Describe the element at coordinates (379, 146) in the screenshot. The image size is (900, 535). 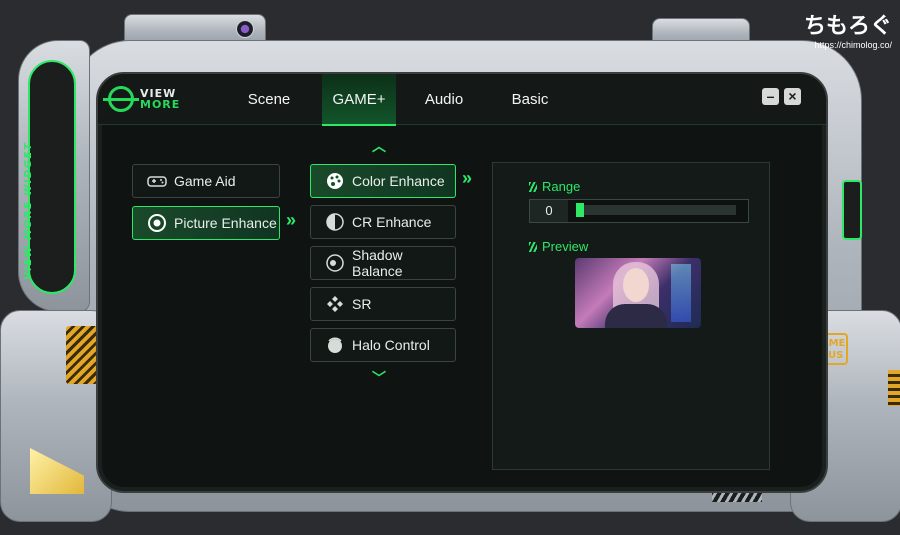
I see `chevron-up-icon: ︿` at that location.